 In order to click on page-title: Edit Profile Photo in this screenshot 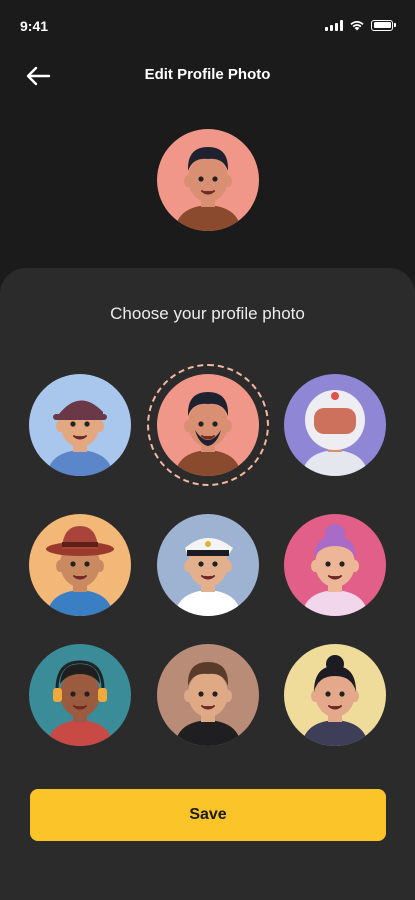, I will do `click(207, 74)`.